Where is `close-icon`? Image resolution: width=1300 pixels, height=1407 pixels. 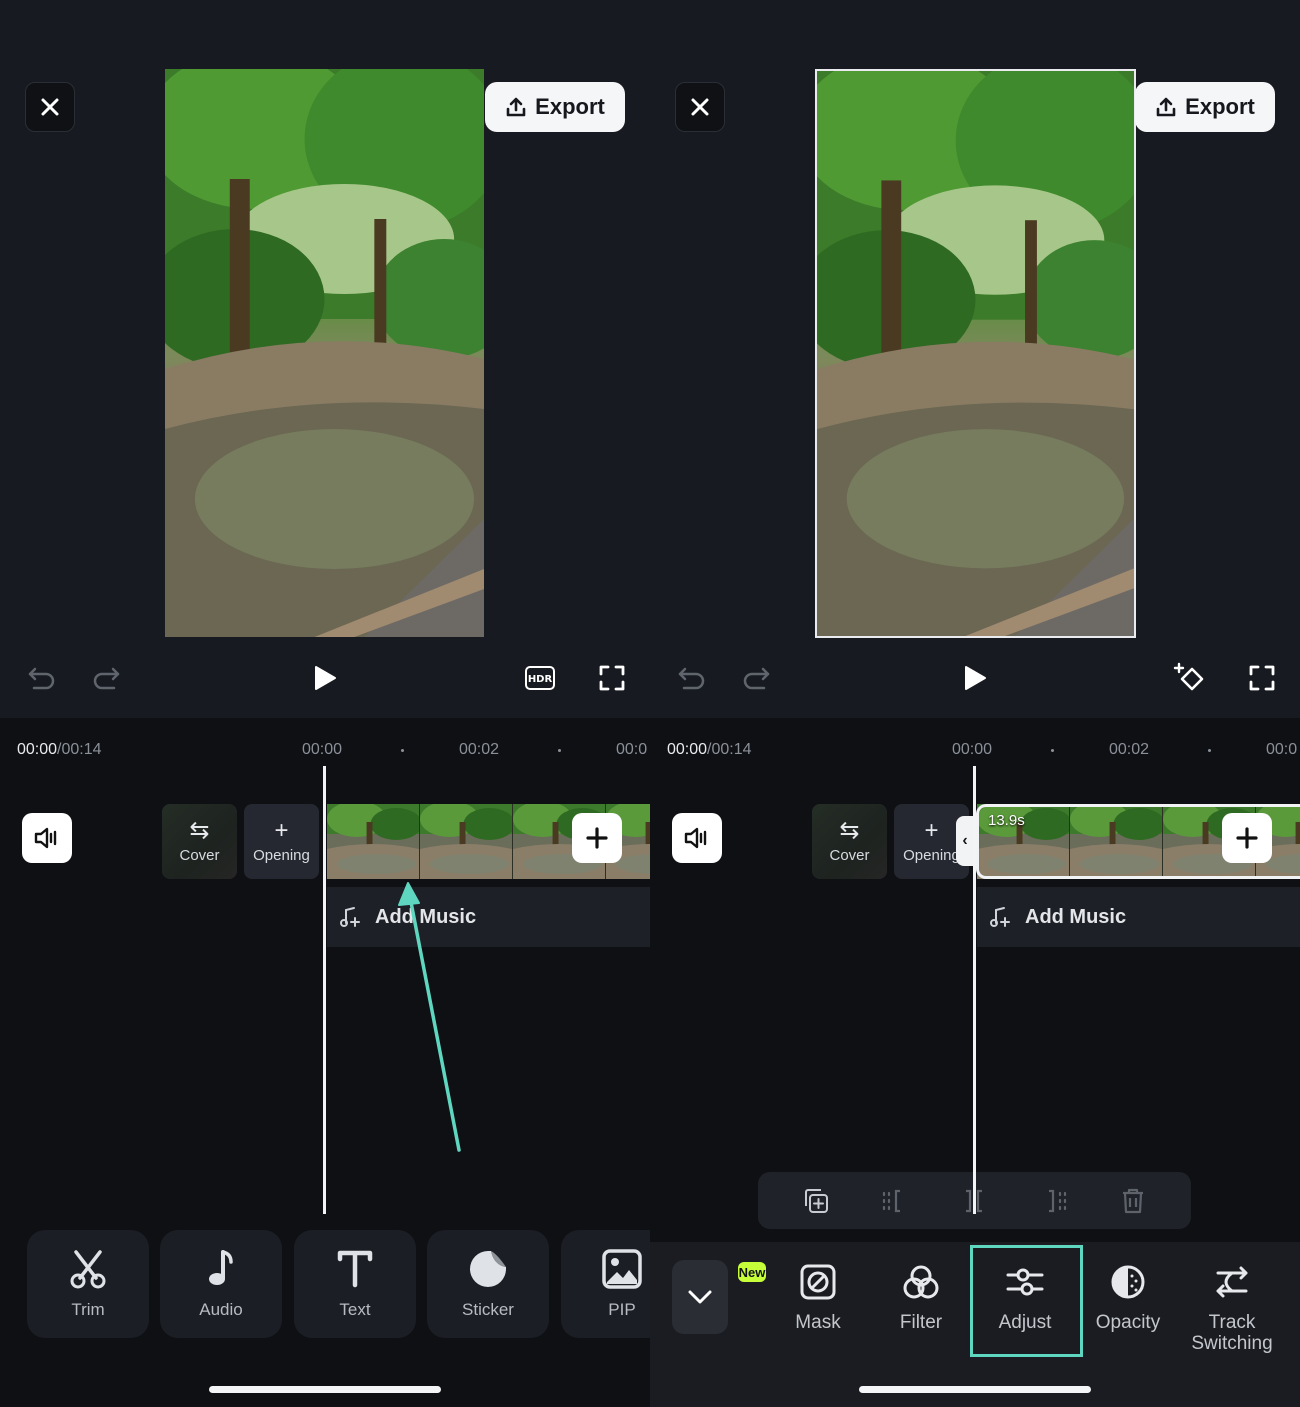
close-icon is located at coordinates (700, 107).